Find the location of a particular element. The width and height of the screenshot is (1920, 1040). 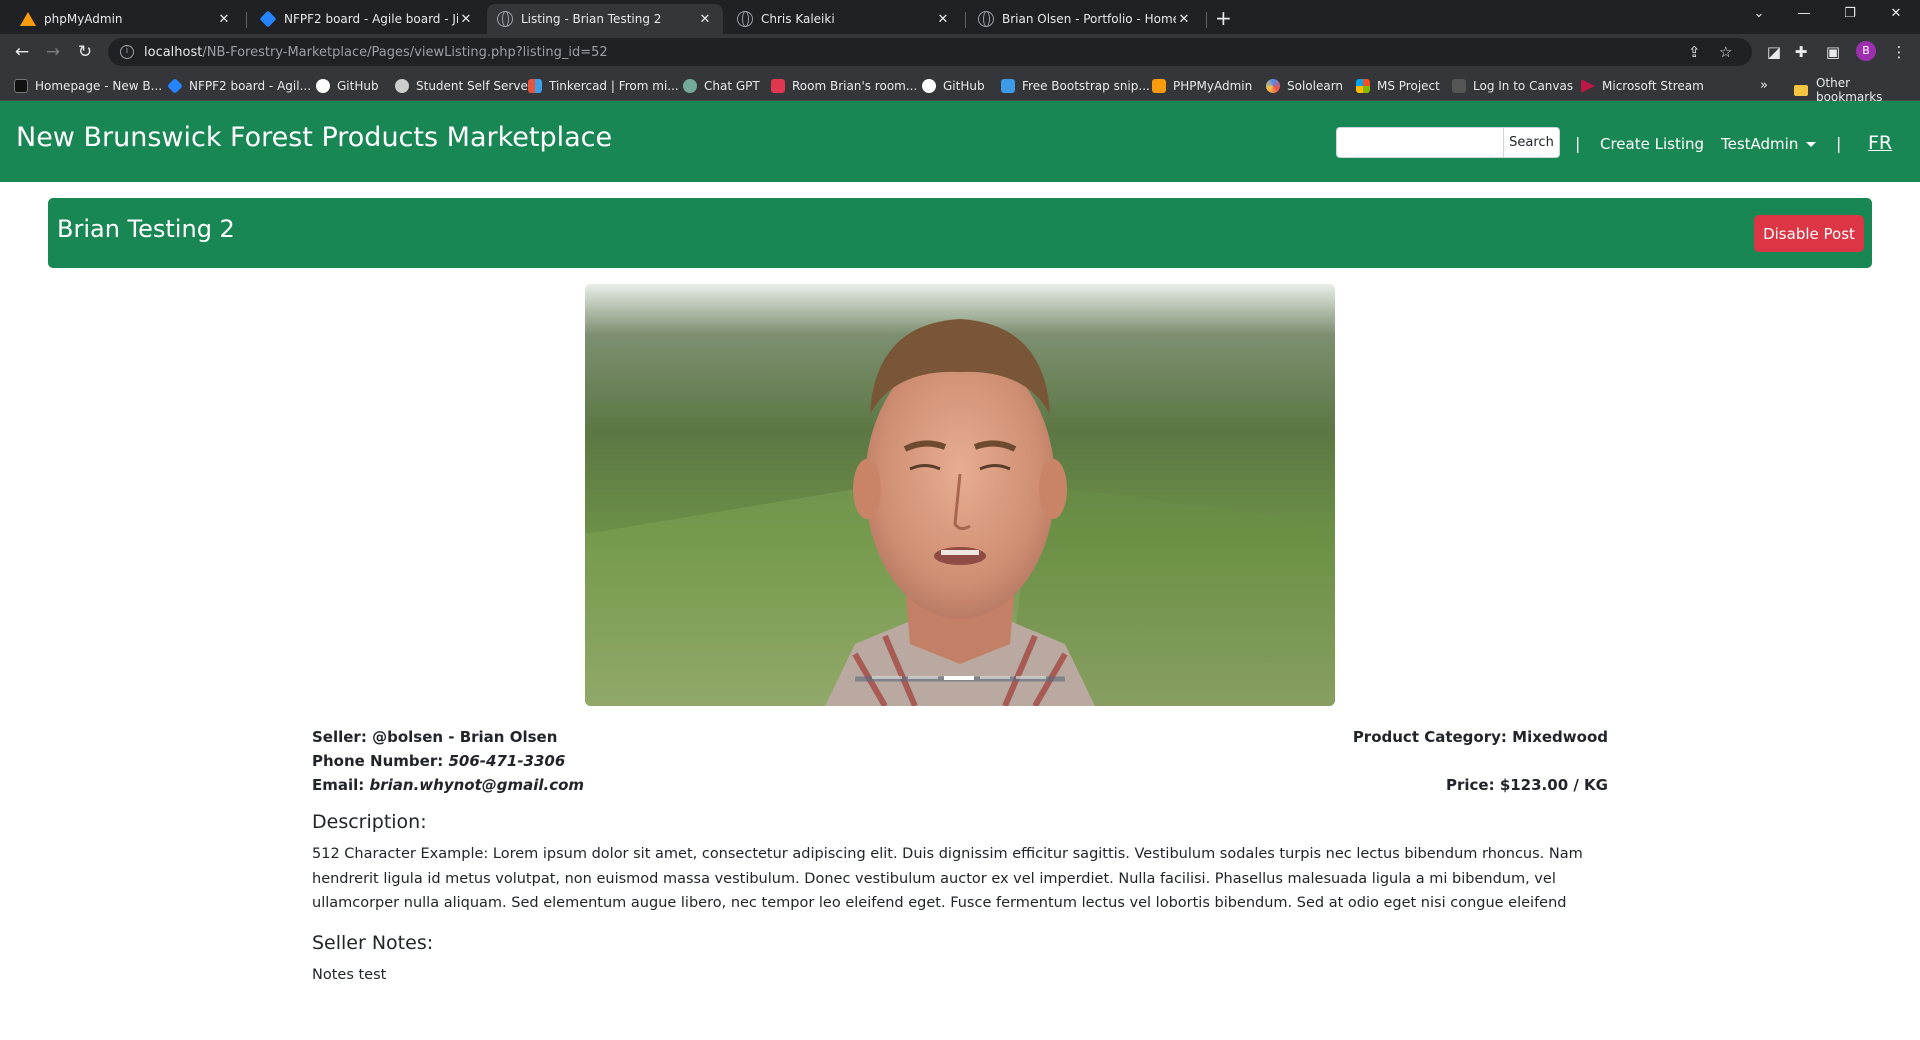

profile-avatar: B is located at coordinates (1866, 51).